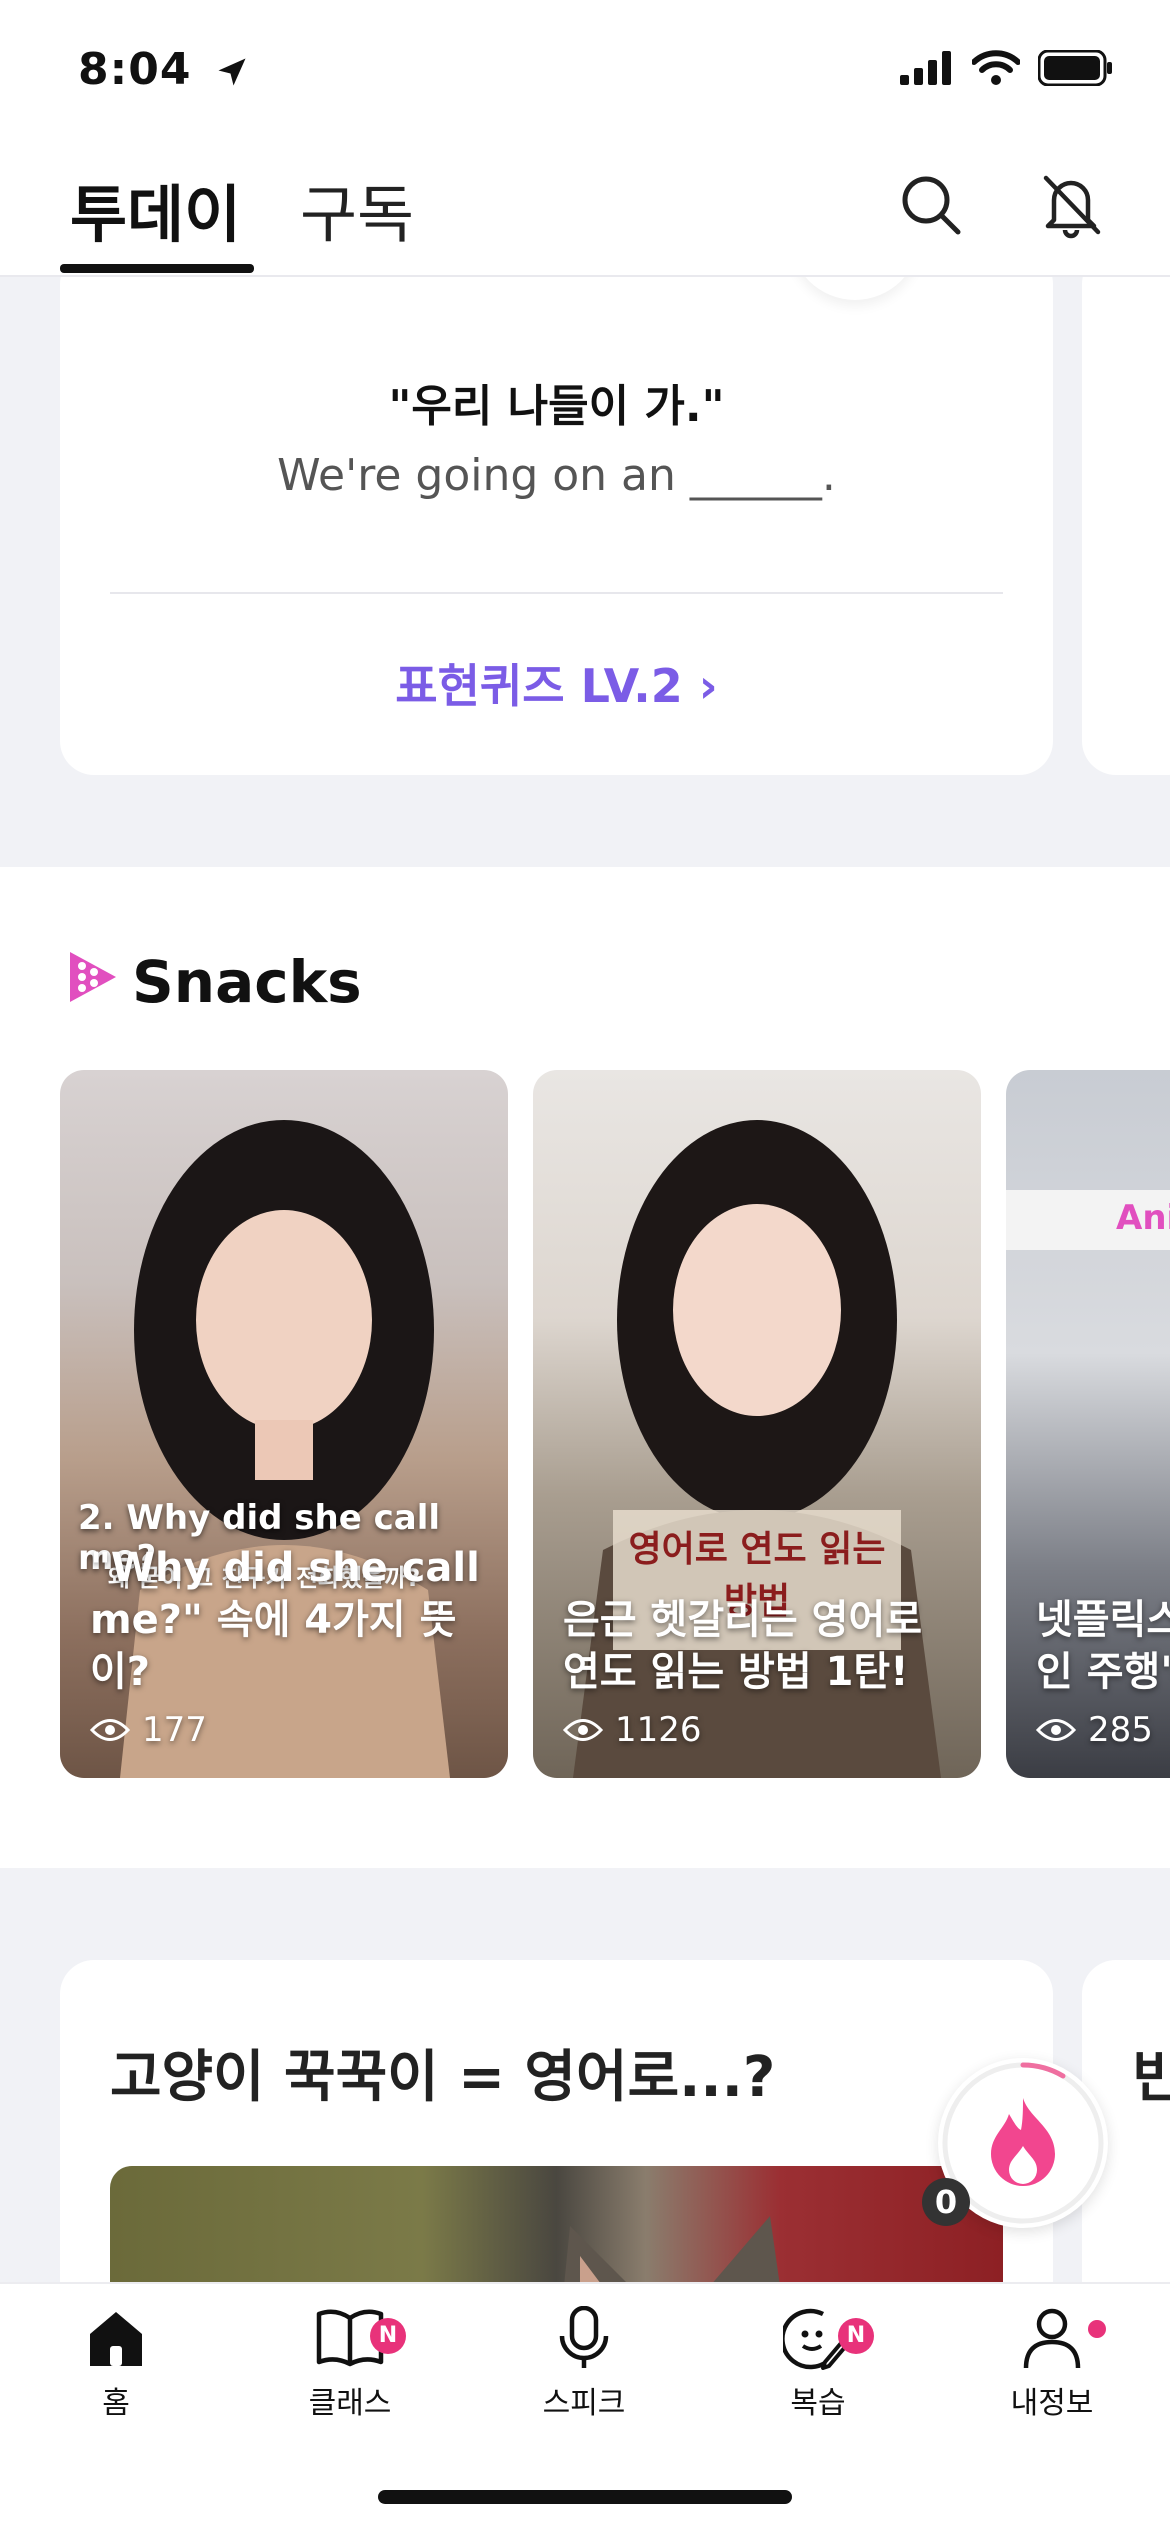 The image size is (1170, 2534). I want to click on snack-card: Ani 넷플릭스 케이크 인 주행'은 285, so click(1088, 1424).